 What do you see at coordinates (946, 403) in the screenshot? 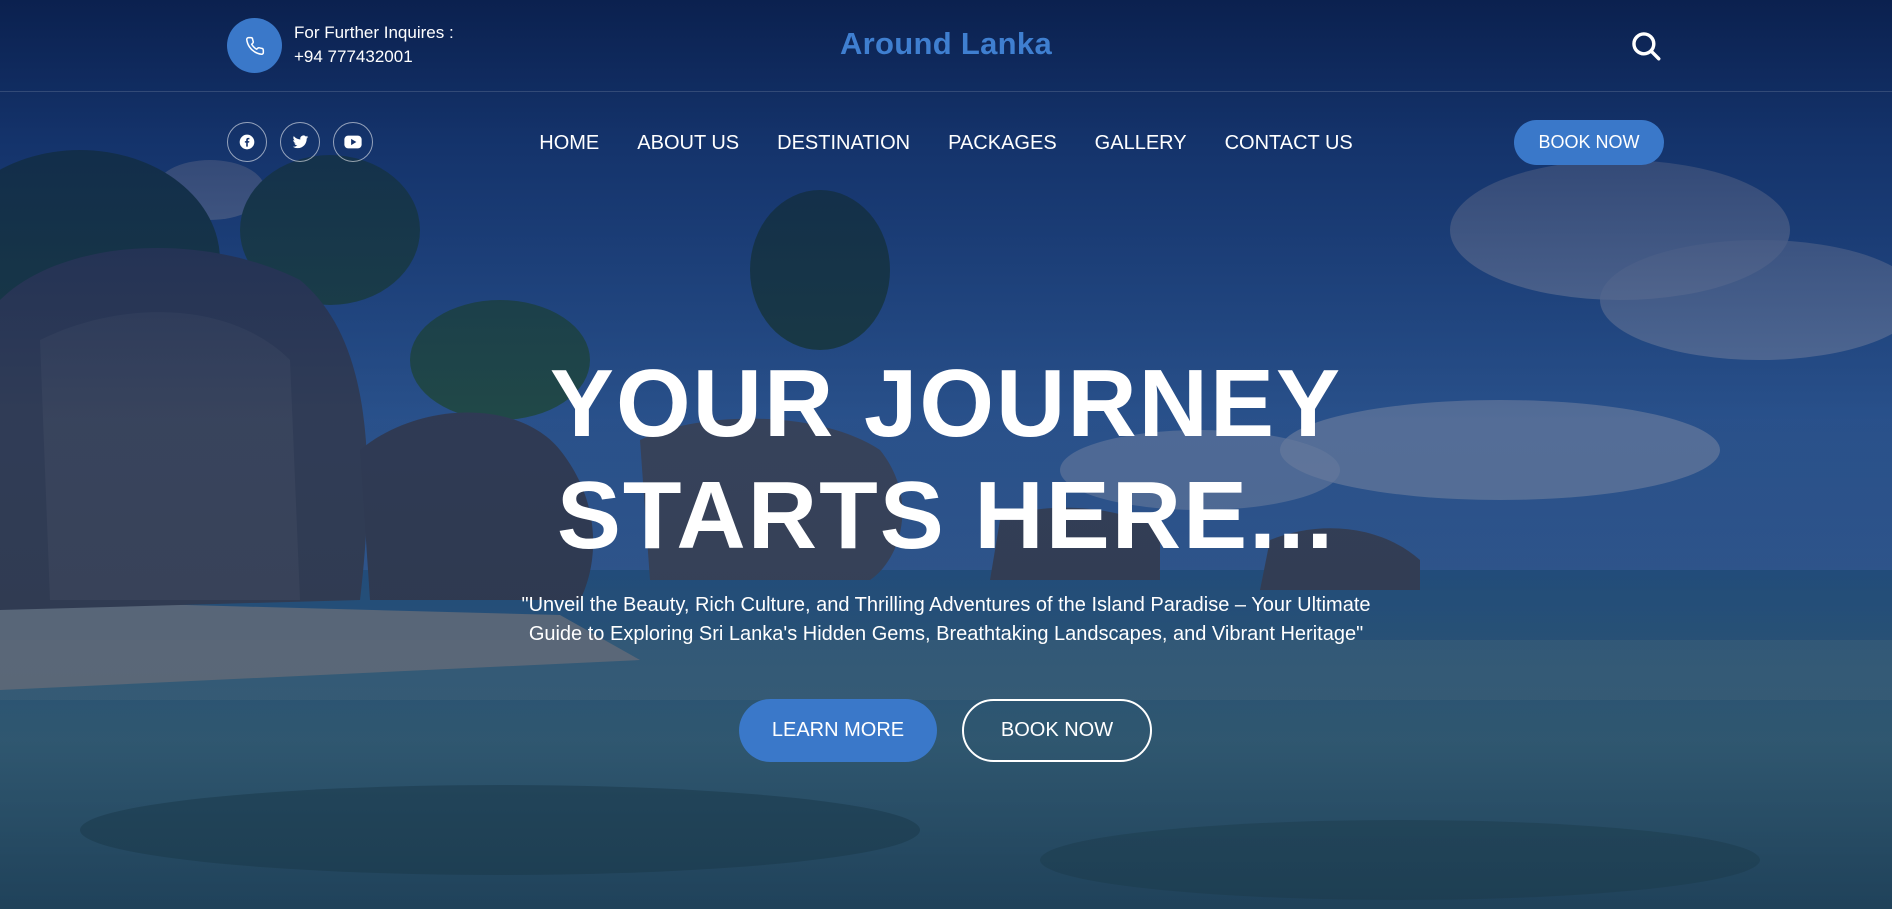
I see `hero-headline-line-1: YOUR JOURNEY` at bounding box center [946, 403].